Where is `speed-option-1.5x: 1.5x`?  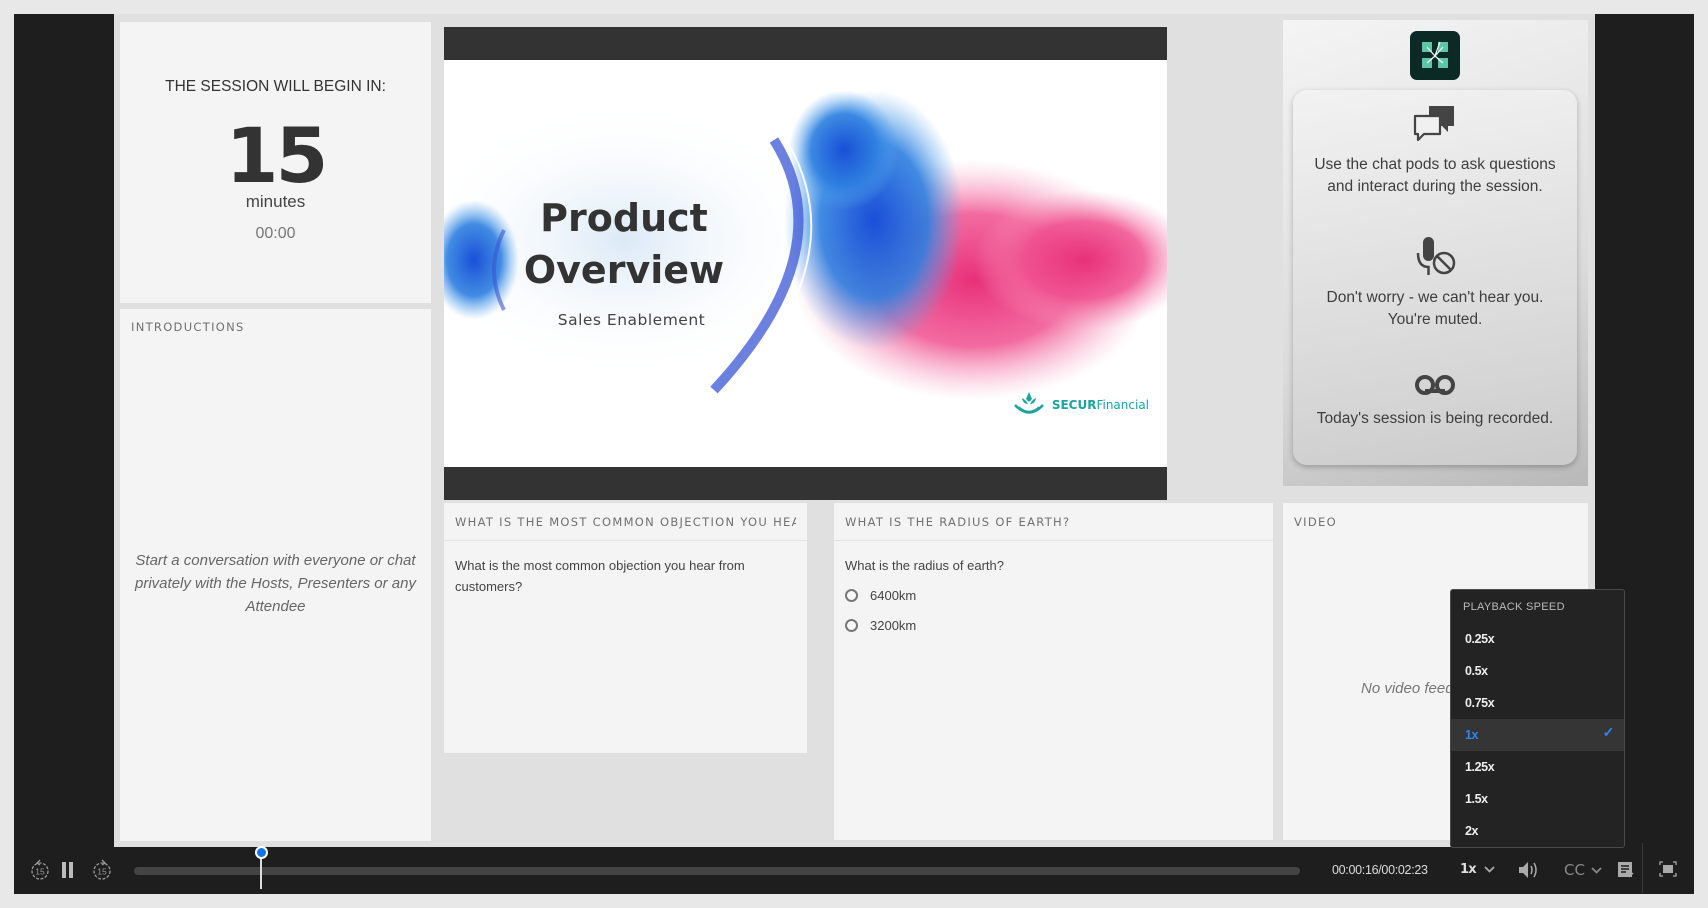
speed-option-1.5x: 1.5x is located at coordinates (1537, 799).